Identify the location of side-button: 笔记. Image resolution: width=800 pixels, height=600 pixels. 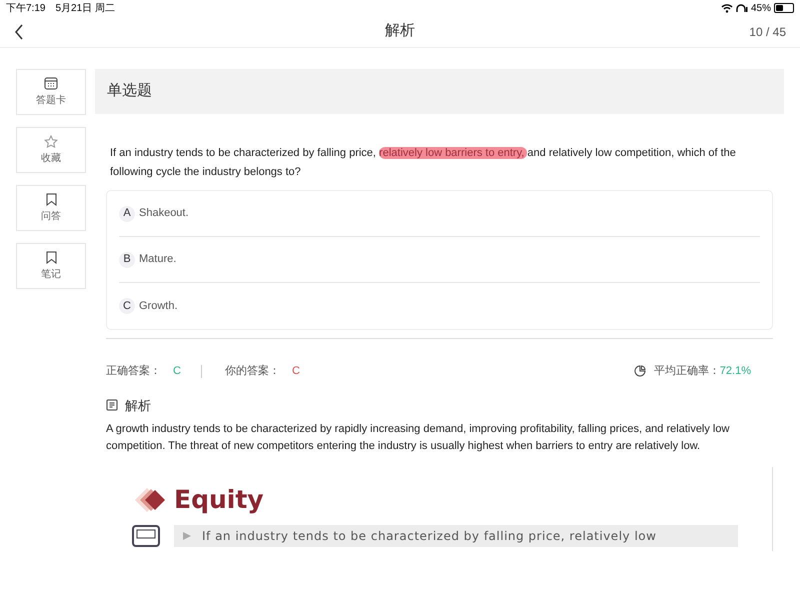
(51, 266).